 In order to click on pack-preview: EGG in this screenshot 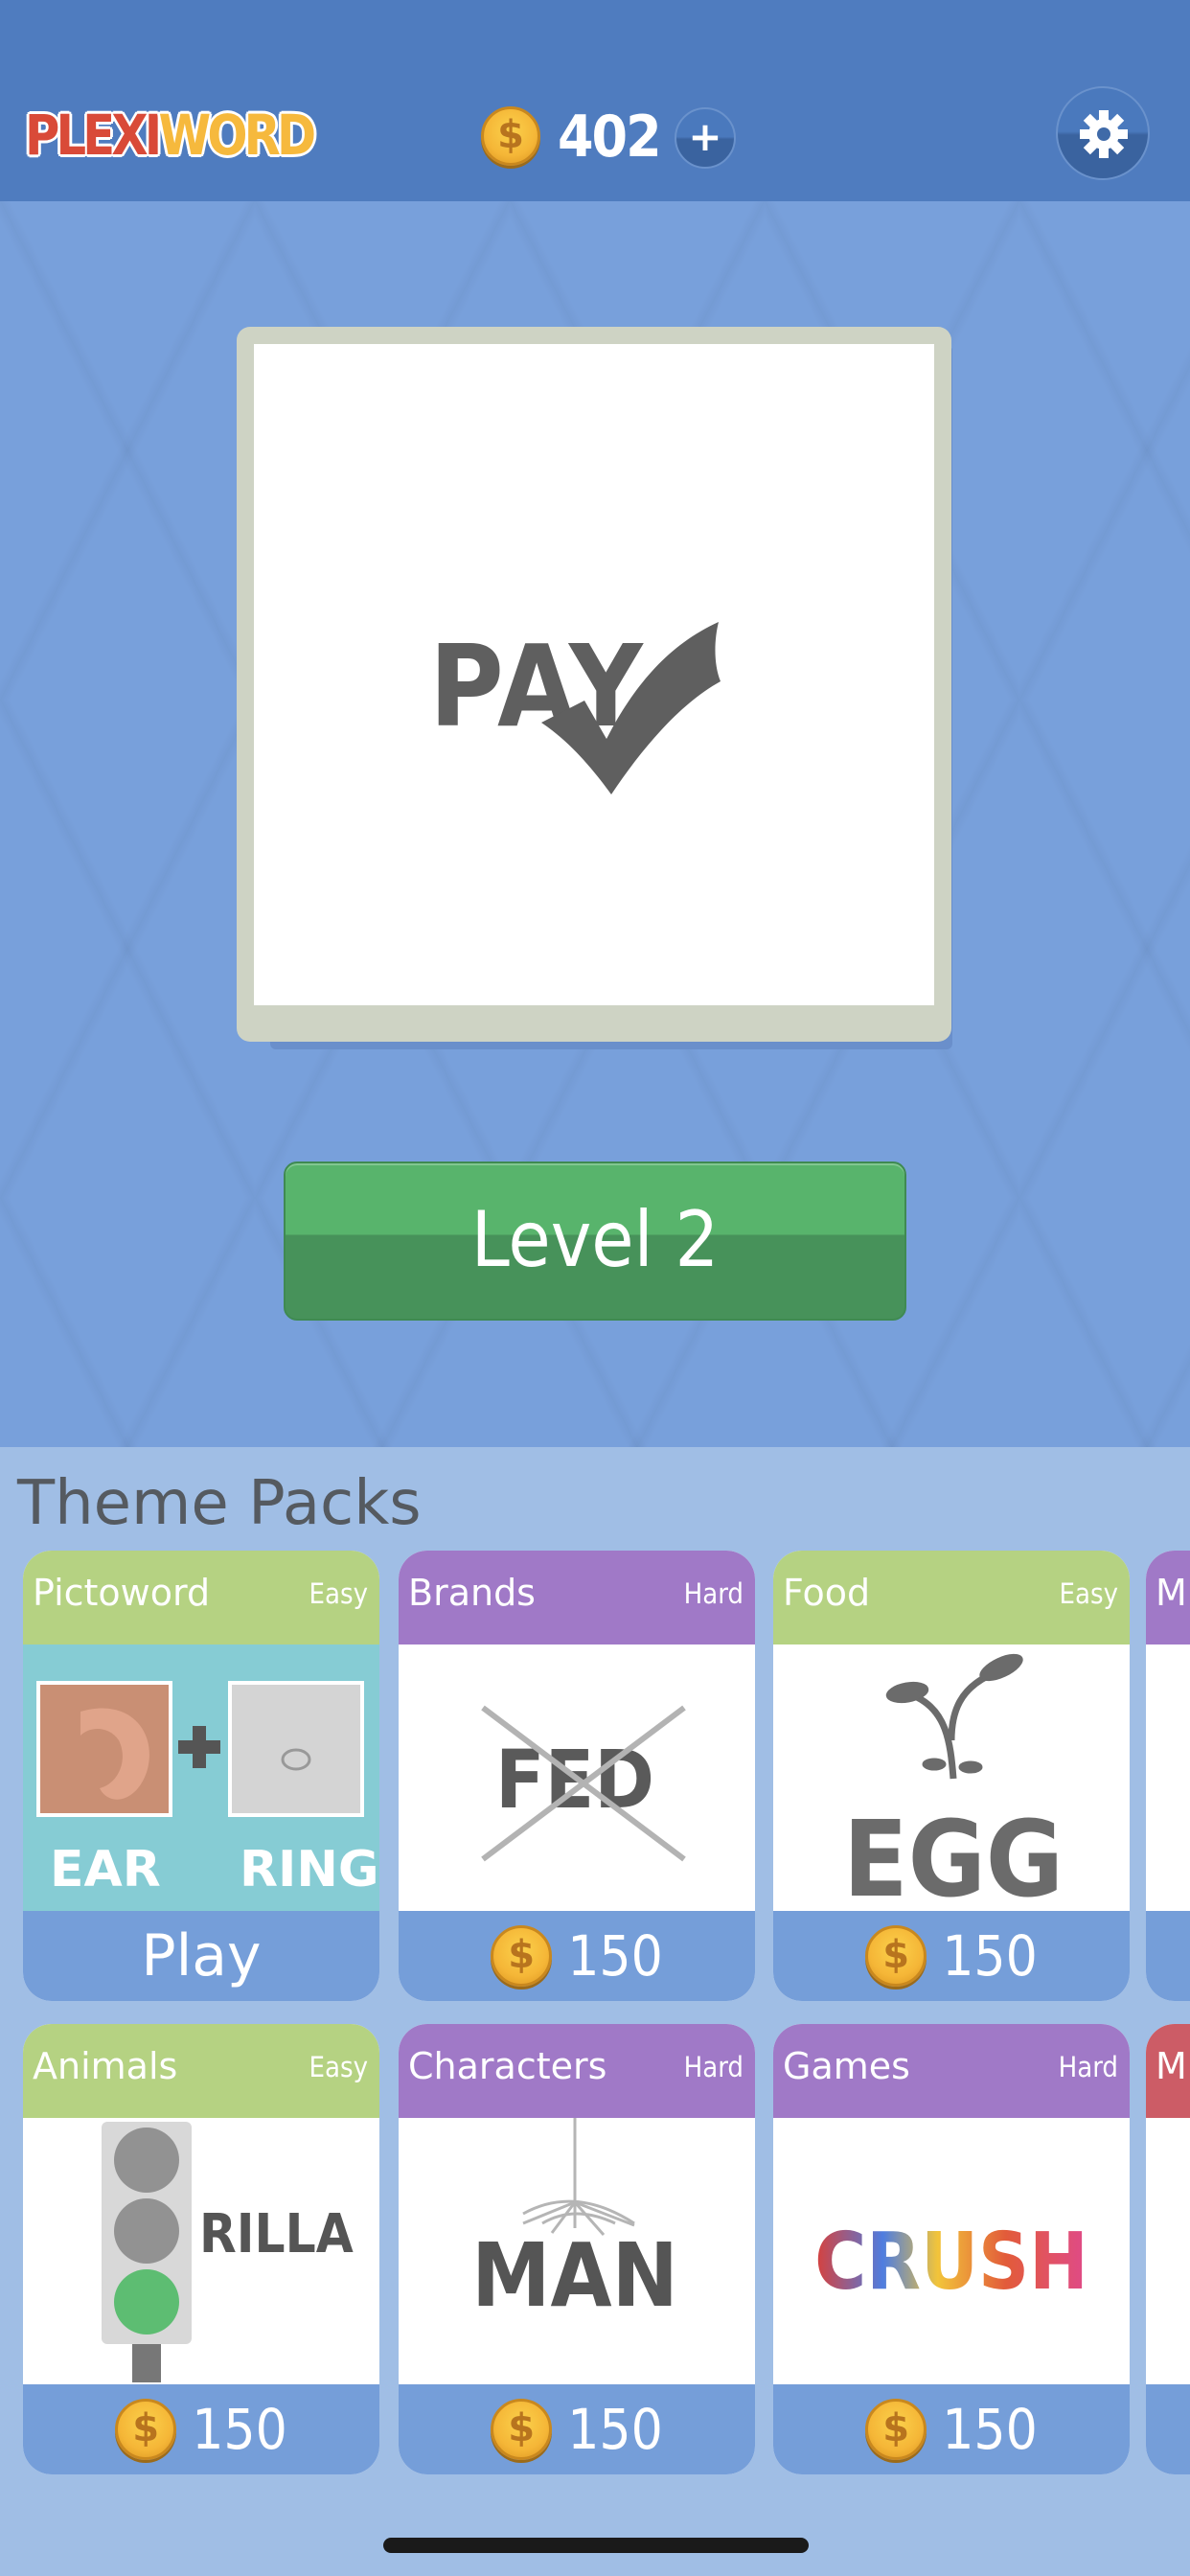, I will do `click(952, 1778)`.